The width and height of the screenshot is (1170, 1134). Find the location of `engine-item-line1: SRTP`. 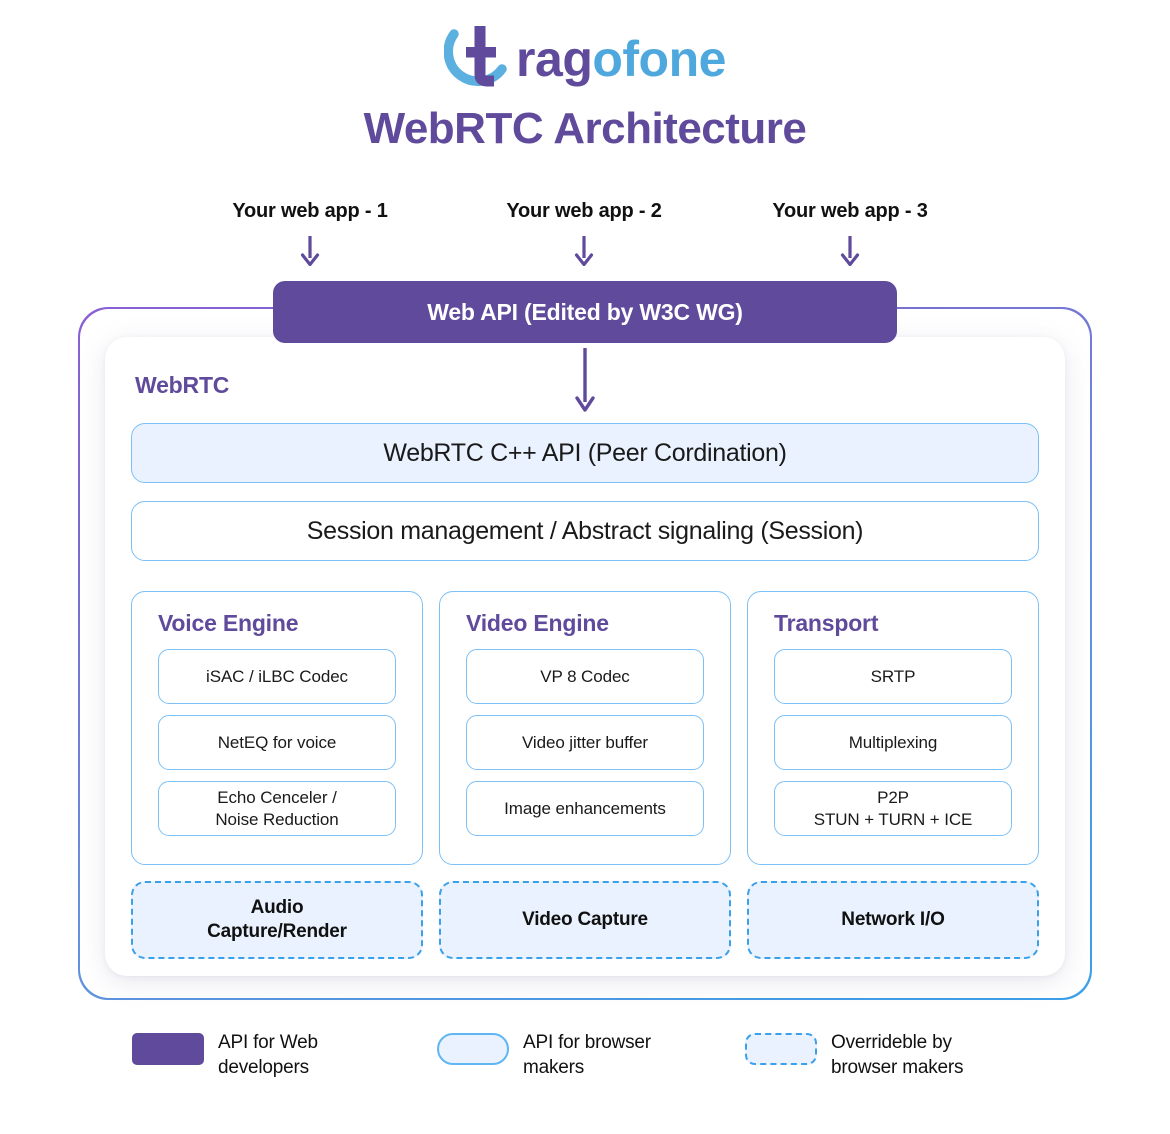

engine-item-line1: SRTP is located at coordinates (893, 676).